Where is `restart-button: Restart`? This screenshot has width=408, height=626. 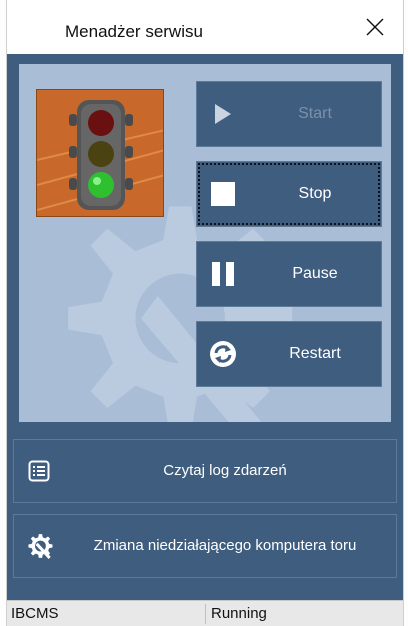 restart-button: Restart is located at coordinates (289, 354).